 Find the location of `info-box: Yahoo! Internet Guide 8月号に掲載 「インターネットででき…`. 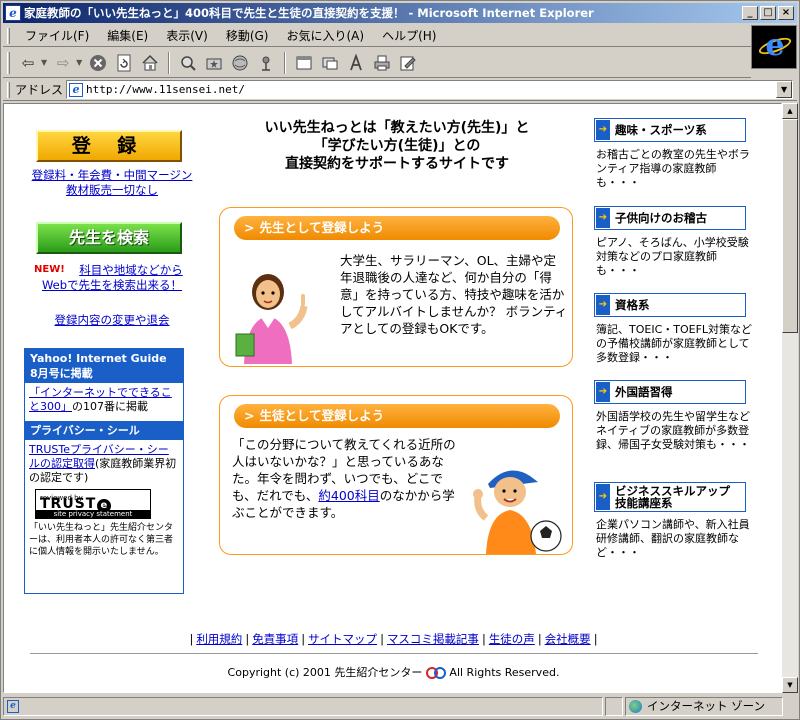

info-box: Yahoo! Internet Guide 8月号に掲載 「インターネットででき… is located at coordinates (104, 471).